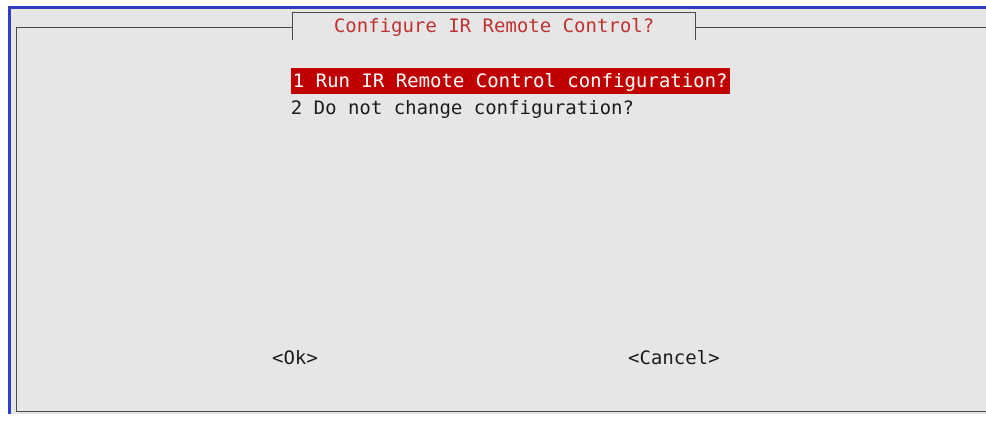 The width and height of the screenshot is (986, 421). Describe the element at coordinates (674, 358) in the screenshot. I see `cancel-button: <Cancel>` at that location.